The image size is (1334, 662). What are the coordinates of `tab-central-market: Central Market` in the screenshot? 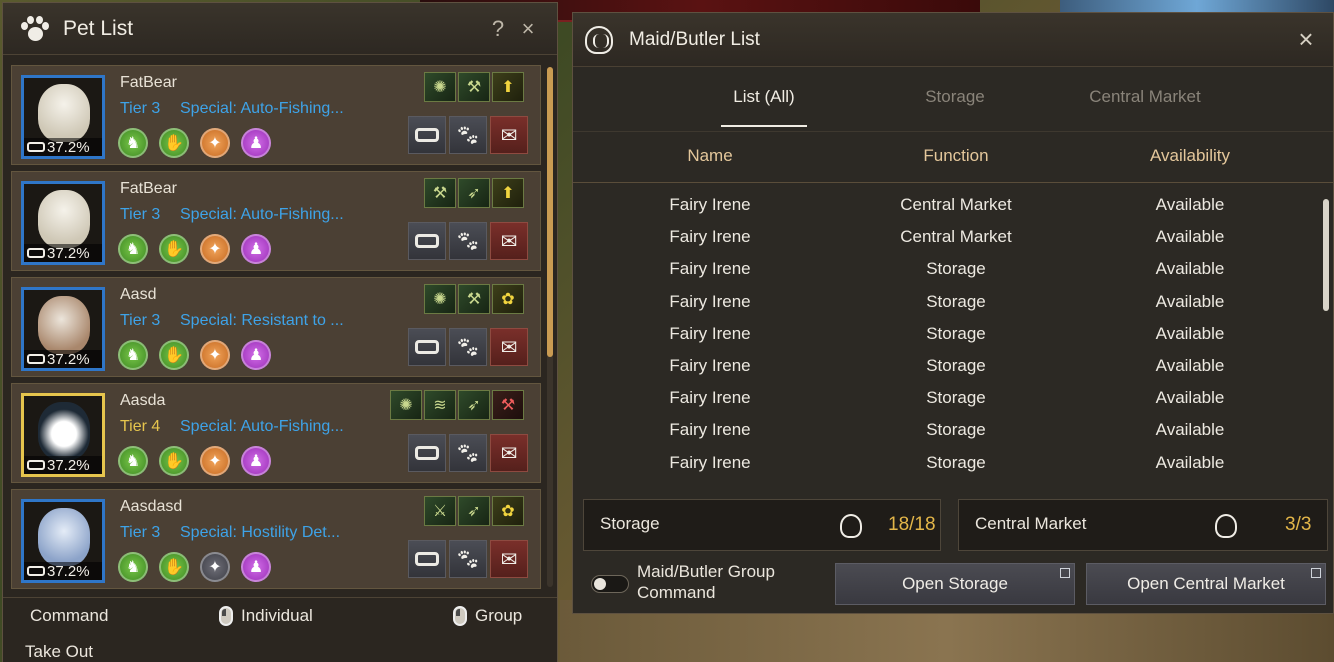 It's located at (1145, 97).